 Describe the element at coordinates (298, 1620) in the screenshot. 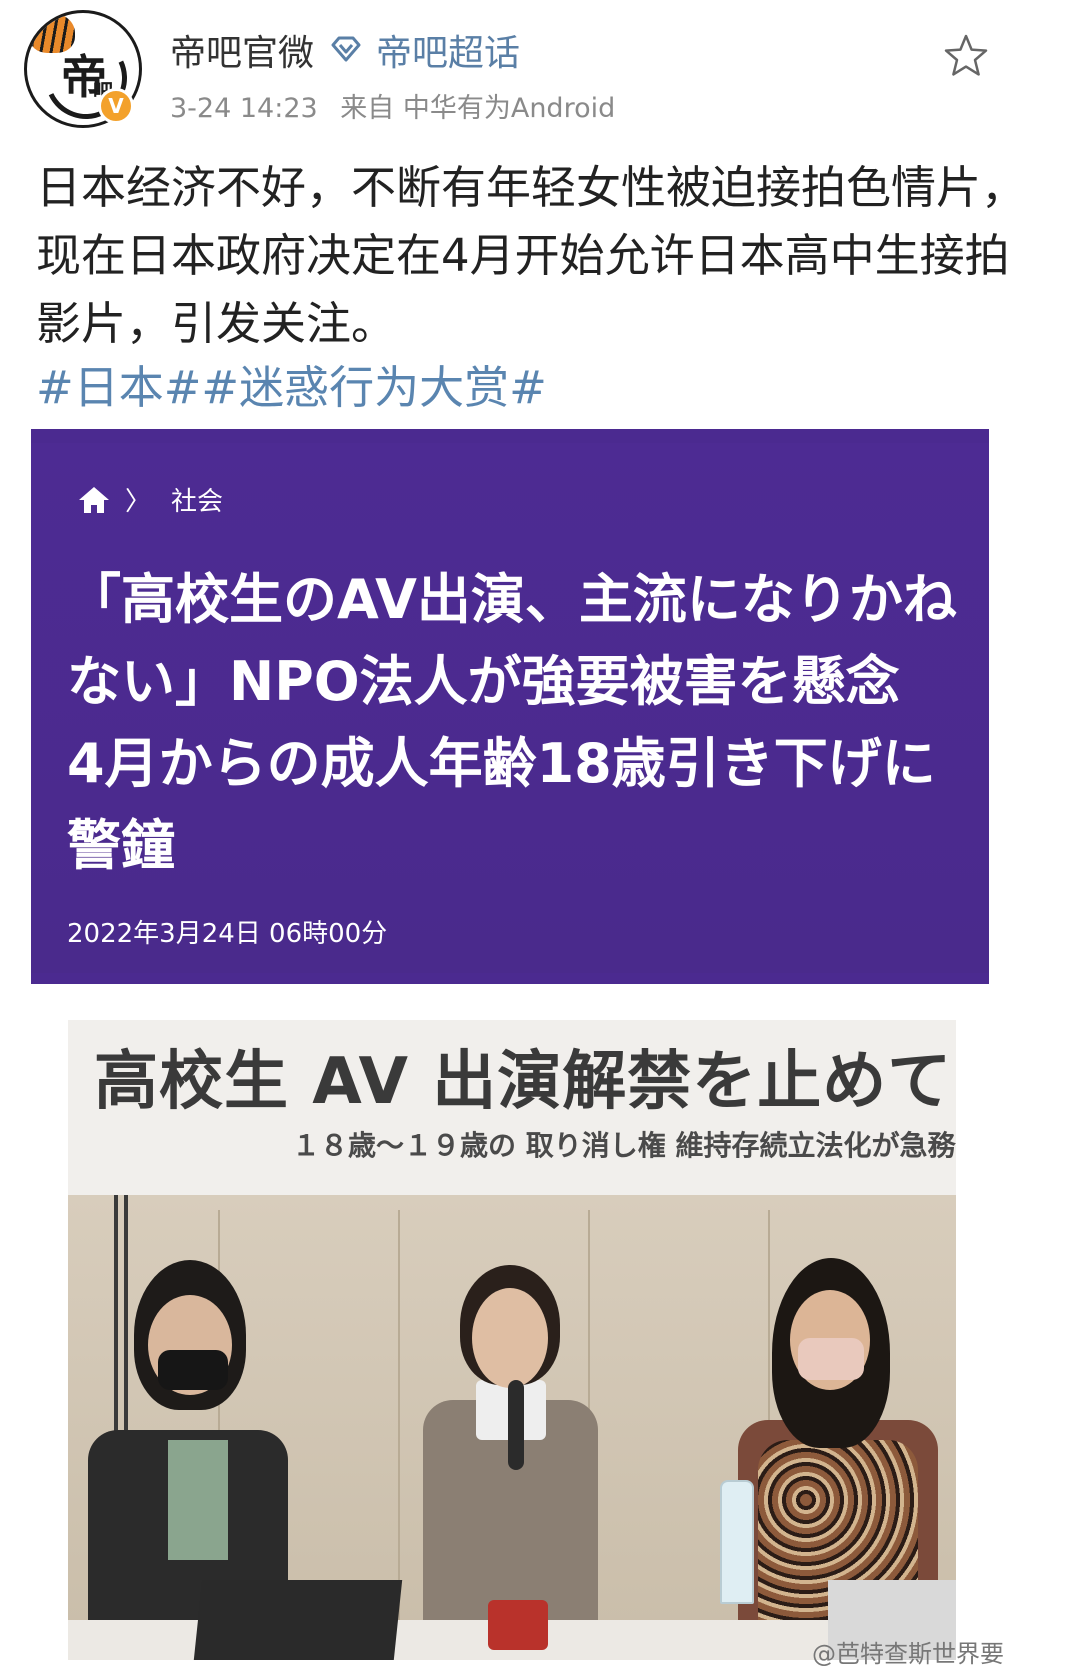

I see `laptop-left` at that location.